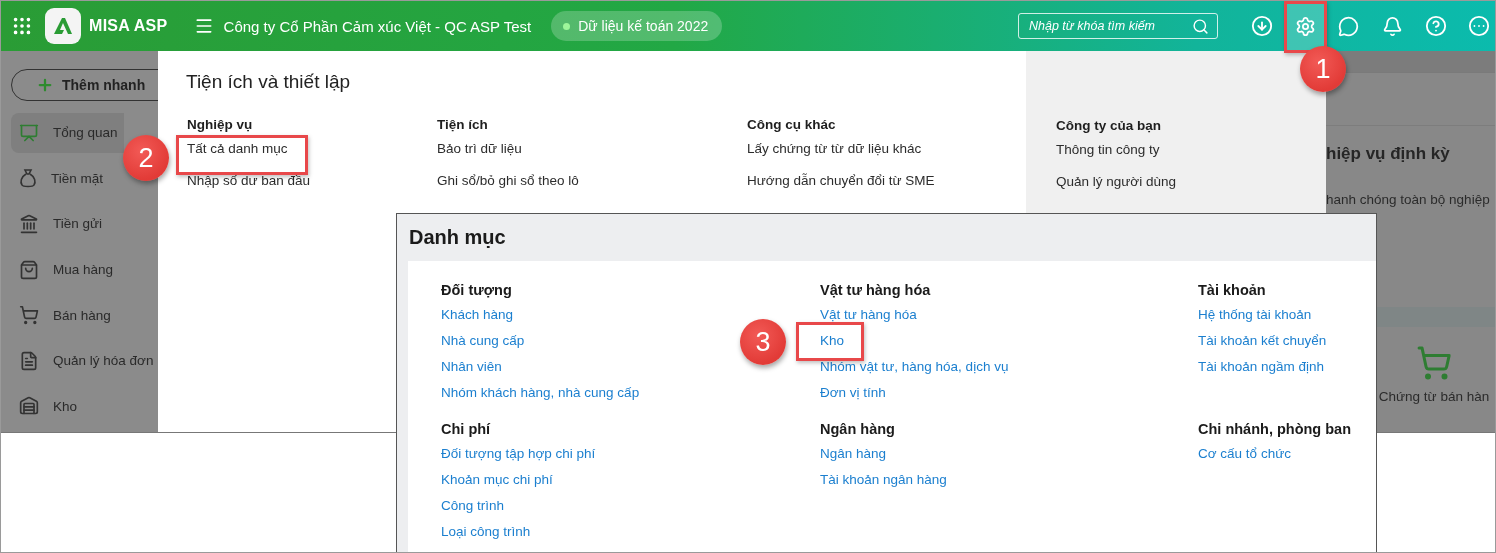 The height and width of the screenshot is (553, 1496). What do you see at coordinates (1109, 126) in the screenshot?
I see `section-heading: Công ty của bạn` at bounding box center [1109, 126].